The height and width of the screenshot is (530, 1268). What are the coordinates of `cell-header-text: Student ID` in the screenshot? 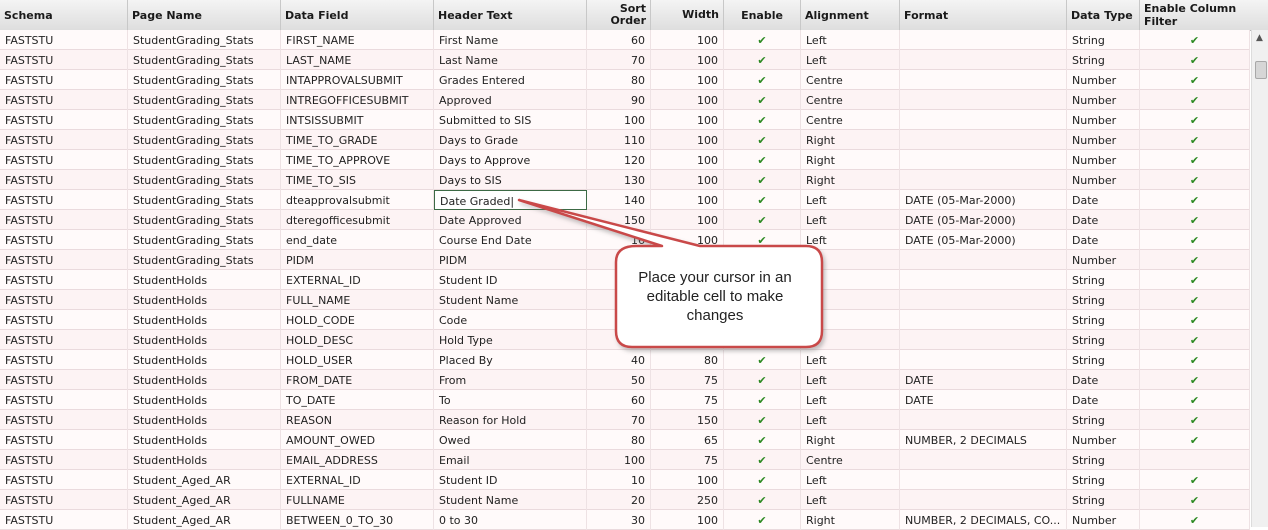 It's located at (510, 280).